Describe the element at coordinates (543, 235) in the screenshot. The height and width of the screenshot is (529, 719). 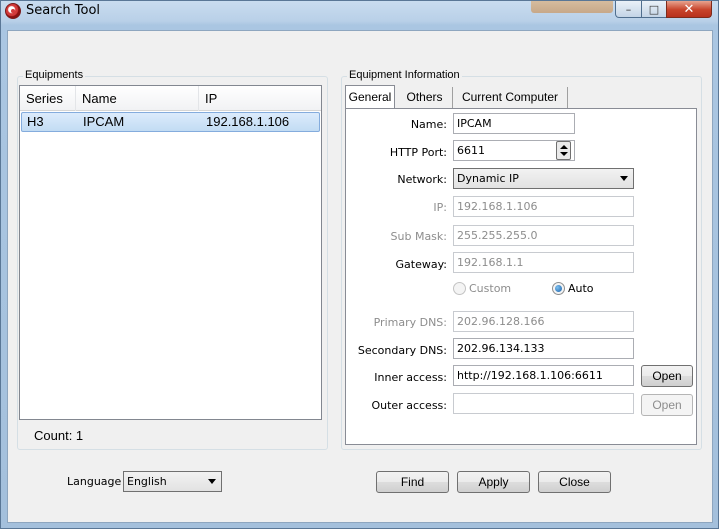
I see `sub-mask-field: 255.255.255.0` at that location.